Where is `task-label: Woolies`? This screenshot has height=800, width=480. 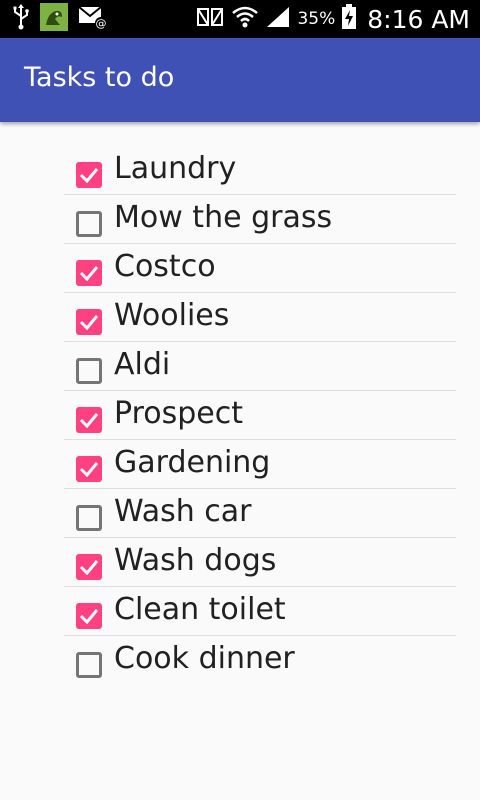 task-label: Woolies is located at coordinates (172, 315).